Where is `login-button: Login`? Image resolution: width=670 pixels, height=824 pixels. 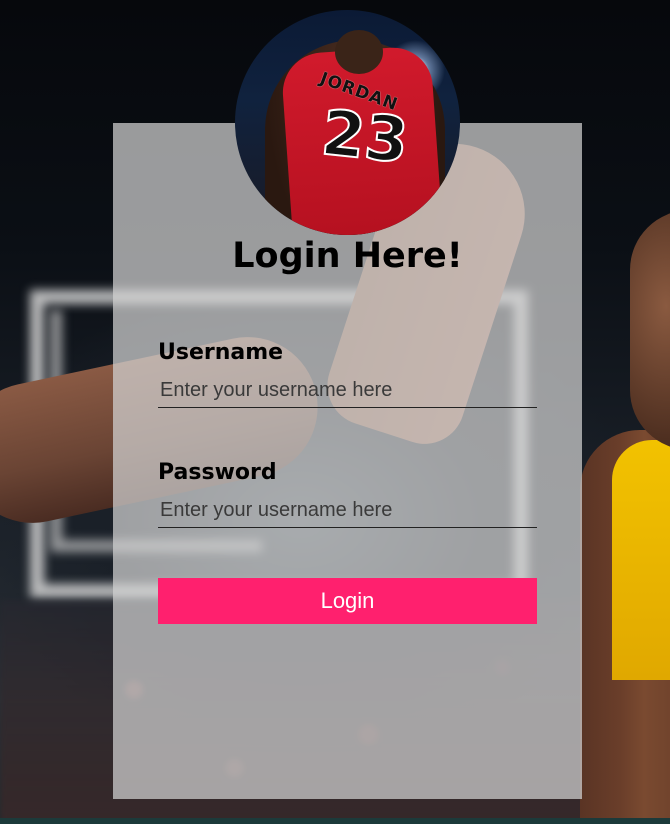 login-button: Login is located at coordinates (347, 601).